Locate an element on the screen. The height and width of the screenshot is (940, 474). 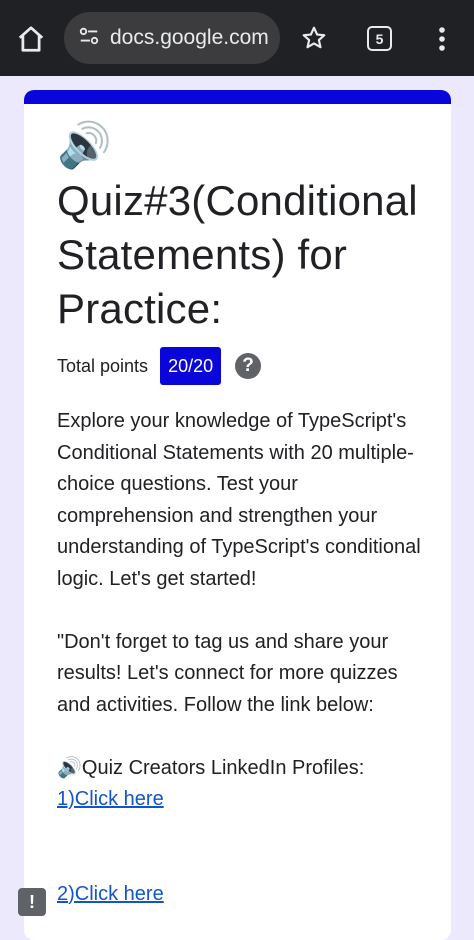
speaker-icon: 🔊 is located at coordinates (84, 145).